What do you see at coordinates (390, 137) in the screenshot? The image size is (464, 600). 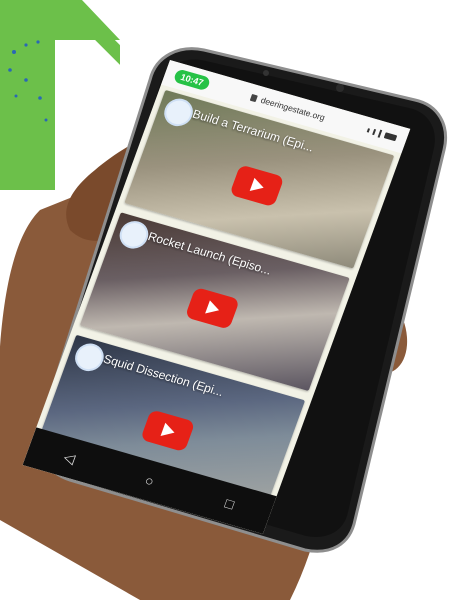 I see `battery-icon` at bounding box center [390, 137].